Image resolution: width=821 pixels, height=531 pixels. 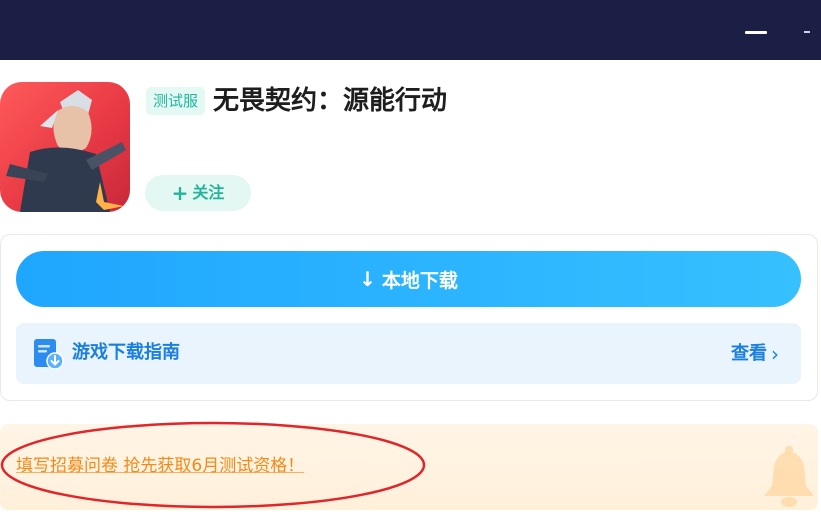 What do you see at coordinates (775, 354) in the screenshot?
I see `chevron-right-icon: ›` at bounding box center [775, 354].